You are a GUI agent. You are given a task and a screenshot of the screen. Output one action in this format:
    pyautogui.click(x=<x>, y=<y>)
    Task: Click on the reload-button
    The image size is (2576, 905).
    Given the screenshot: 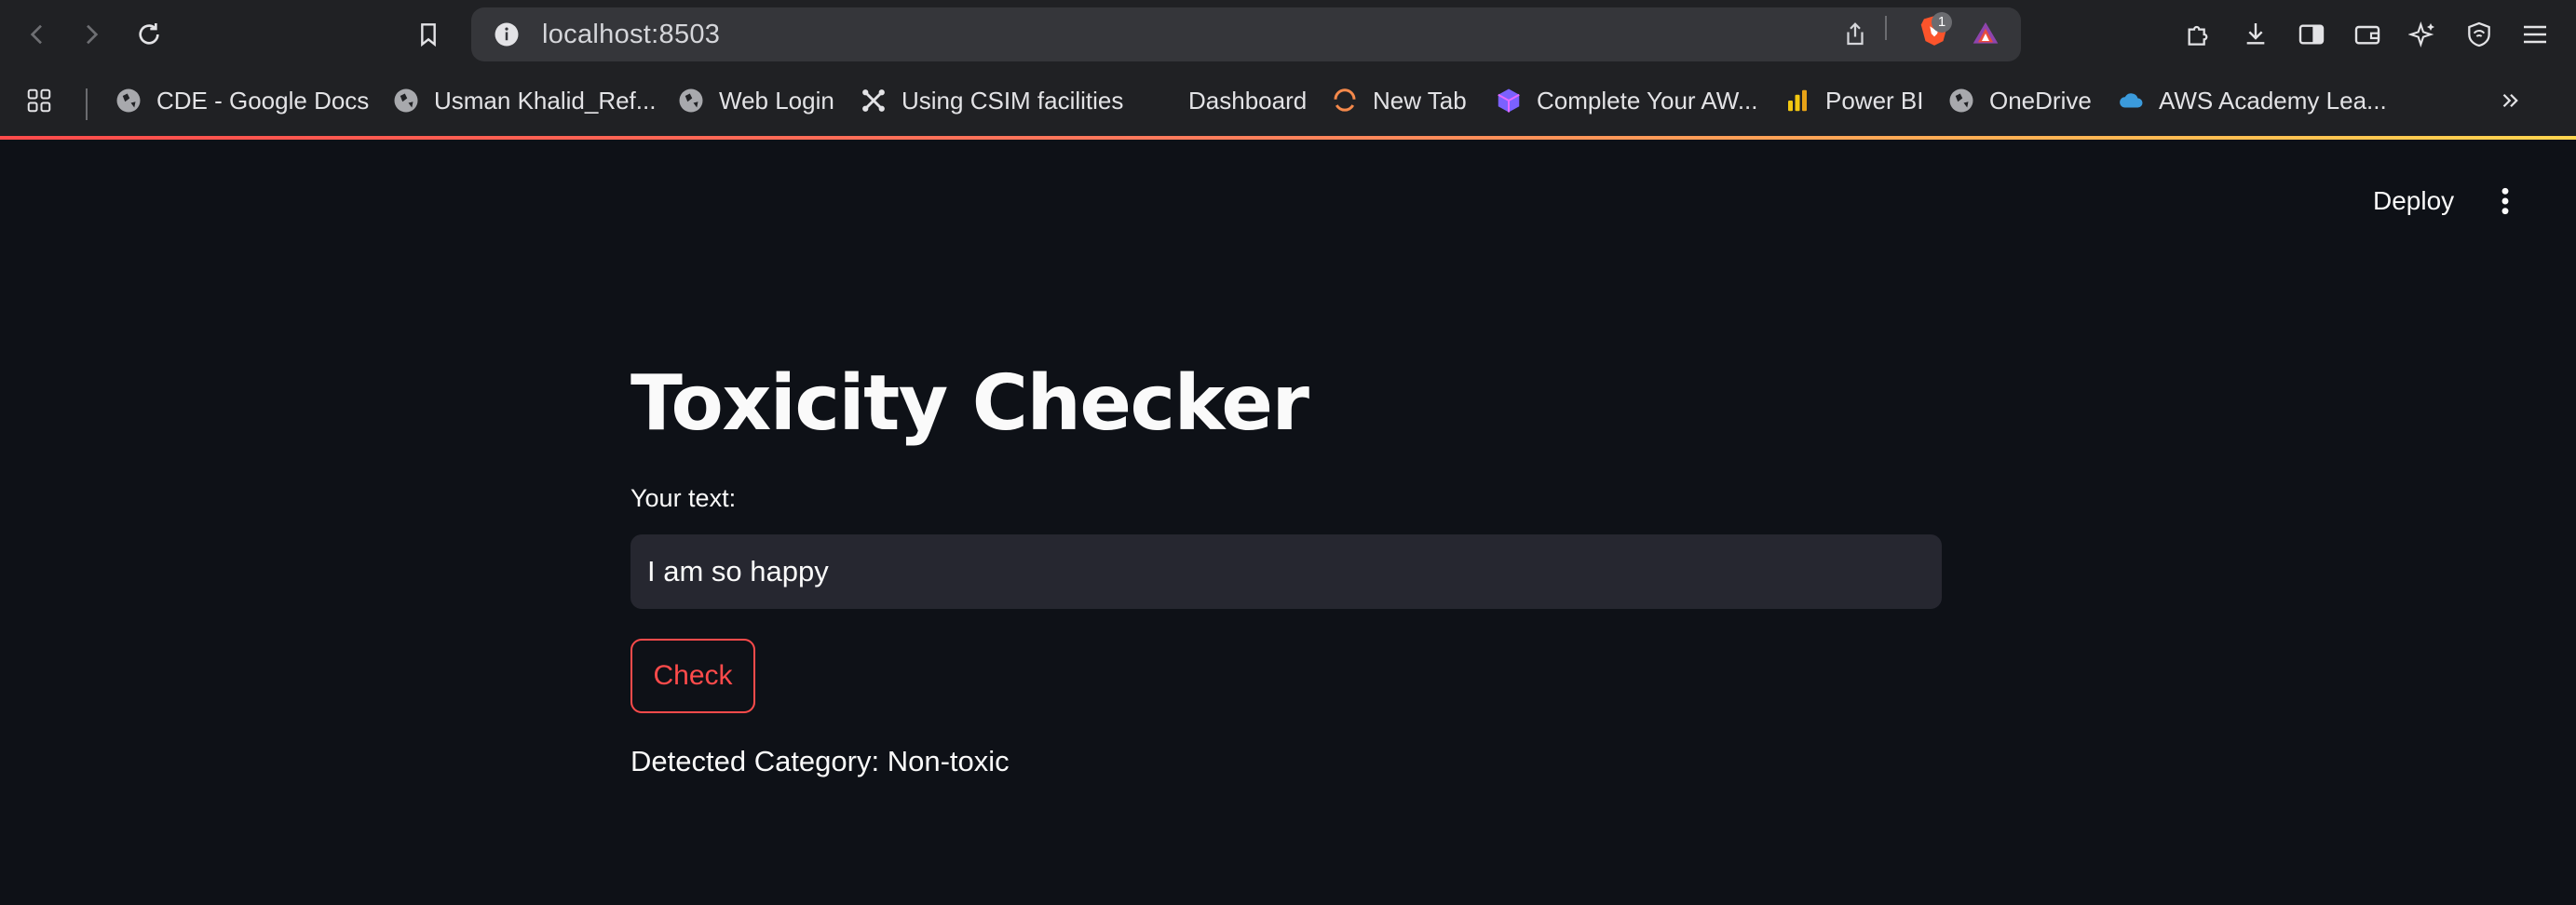 What is the action you would take?
    pyautogui.click(x=149, y=34)
    